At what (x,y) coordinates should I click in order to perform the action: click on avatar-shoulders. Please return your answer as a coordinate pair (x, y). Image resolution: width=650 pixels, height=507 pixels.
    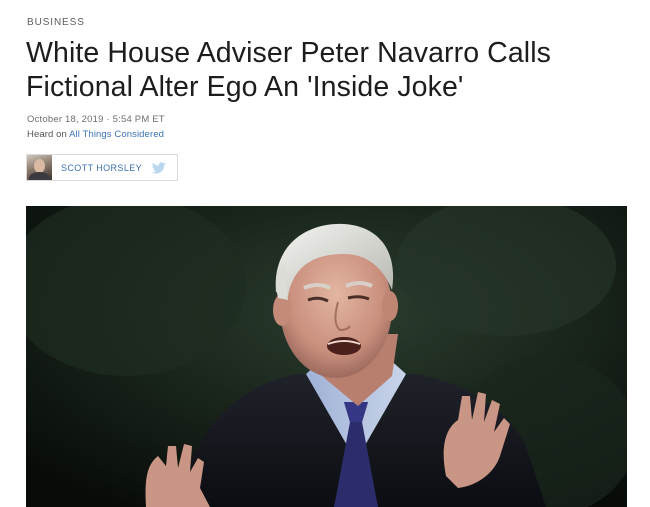
    Looking at the image, I should click on (39, 176).